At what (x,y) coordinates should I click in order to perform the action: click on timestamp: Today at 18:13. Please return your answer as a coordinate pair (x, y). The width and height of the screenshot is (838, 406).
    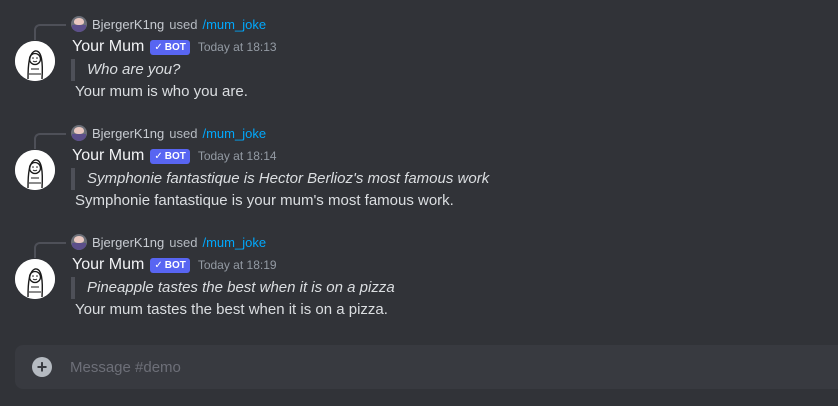
    Looking at the image, I should click on (237, 47).